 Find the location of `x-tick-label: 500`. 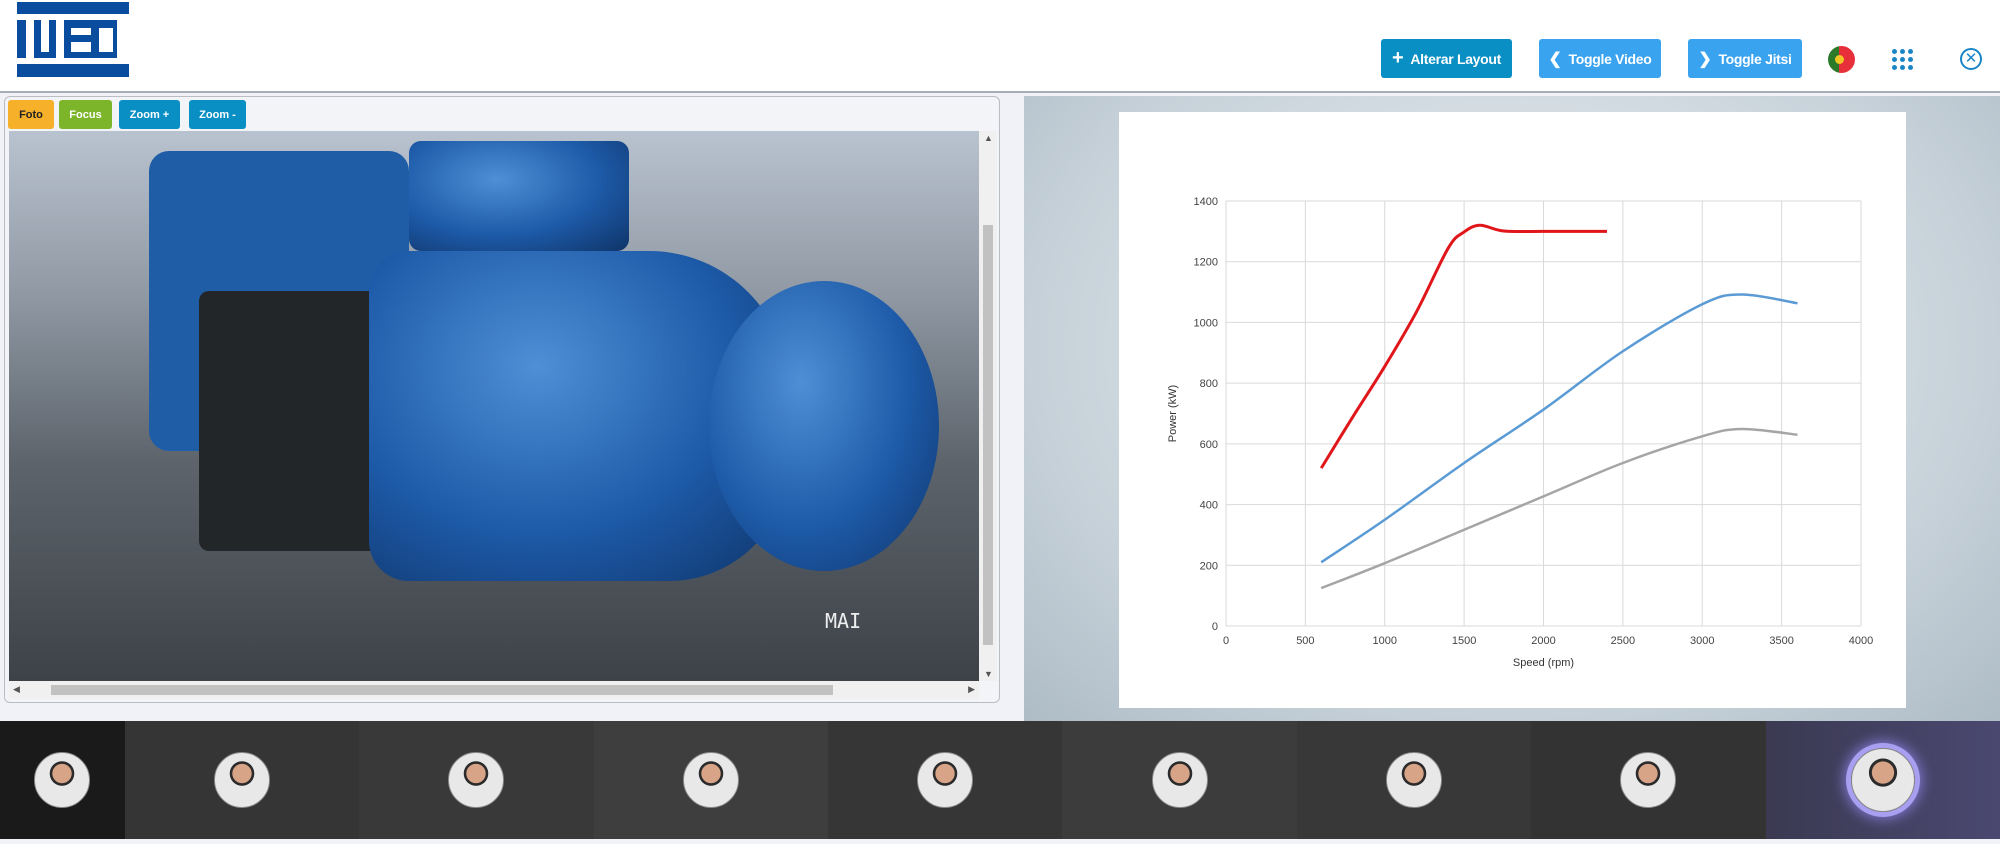

x-tick-label: 500 is located at coordinates (1305, 641).